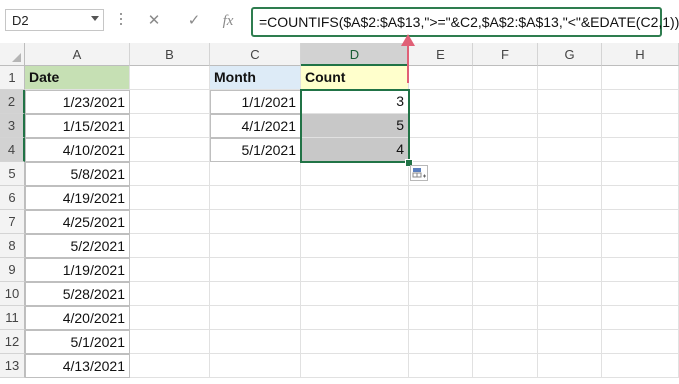 The image size is (679, 384). Describe the element at coordinates (77, 222) in the screenshot. I see `date-cell: 4/25/2021` at that location.